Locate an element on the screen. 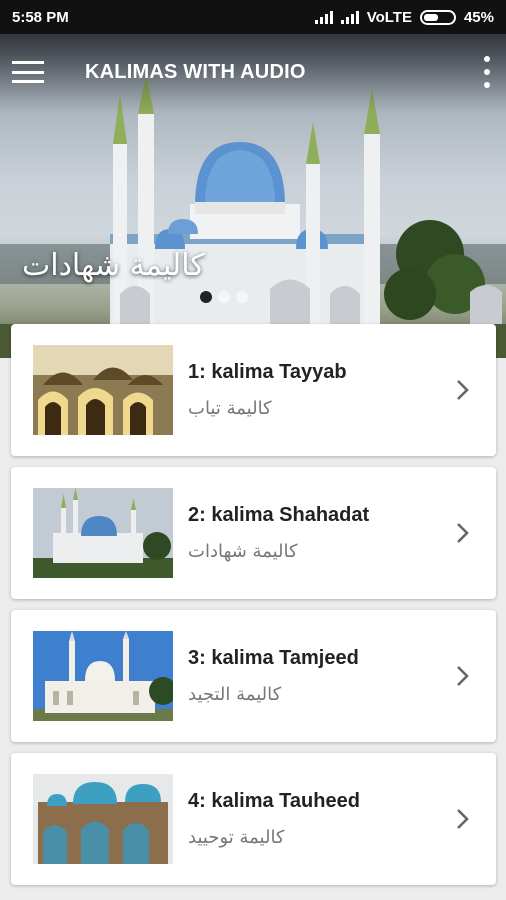 Image resolution: width=506 pixels, height=900 pixels. battery-percent: 45% is located at coordinates (478, 17).